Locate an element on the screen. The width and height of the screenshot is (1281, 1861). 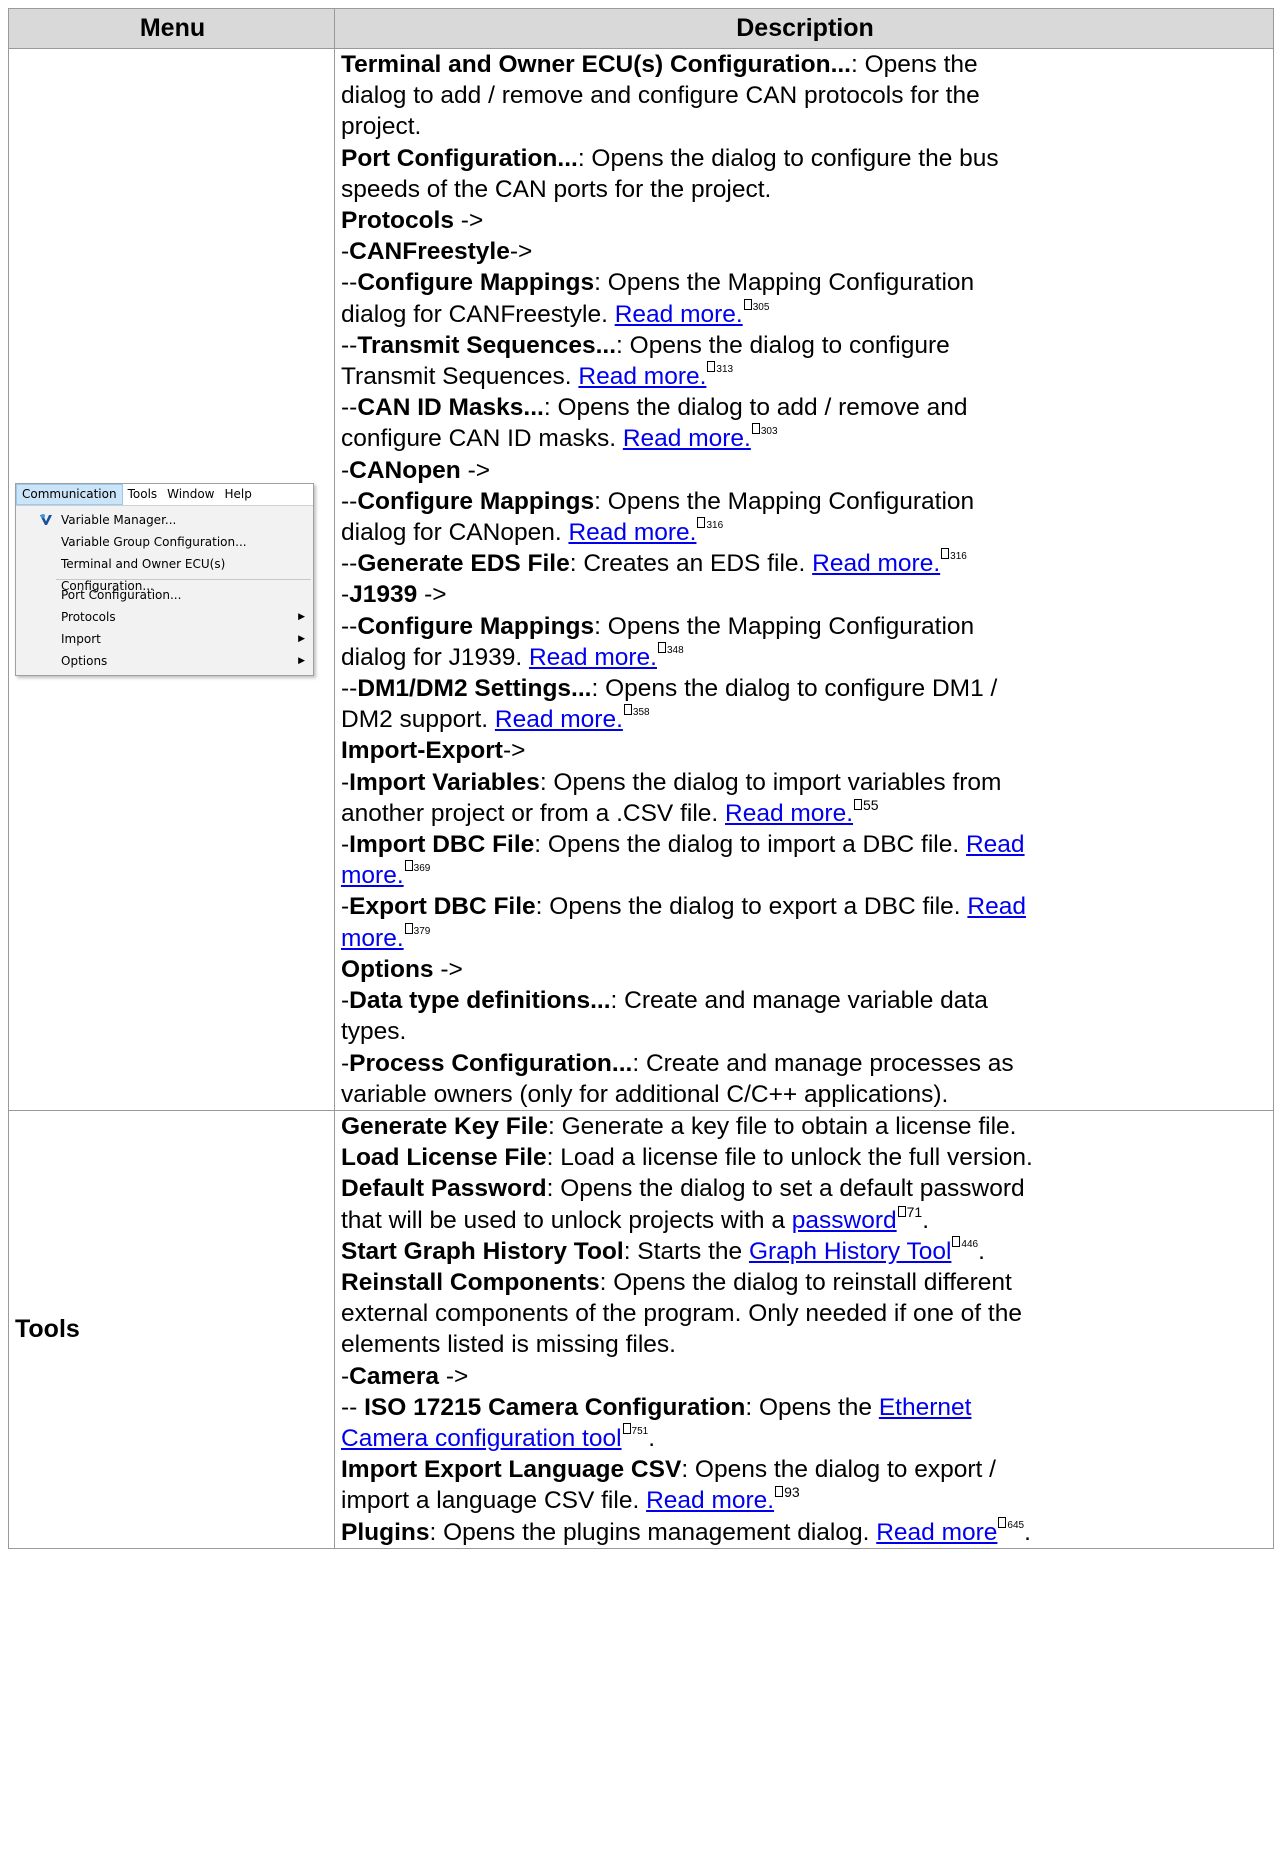
menu-item-import: Import ▶ is located at coordinates (164, 639).